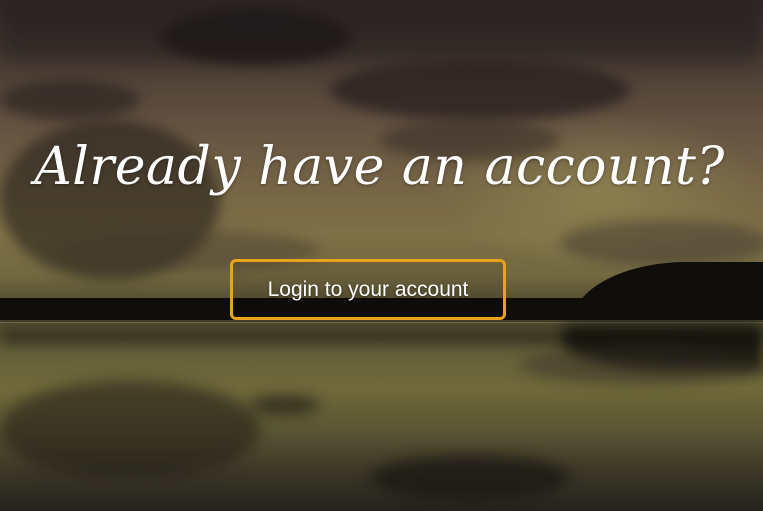 This screenshot has height=511, width=763. What do you see at coordinates (368, 289) in the screenshot?
I see `login-button: Login to your account` at bounding box center [368, 289].